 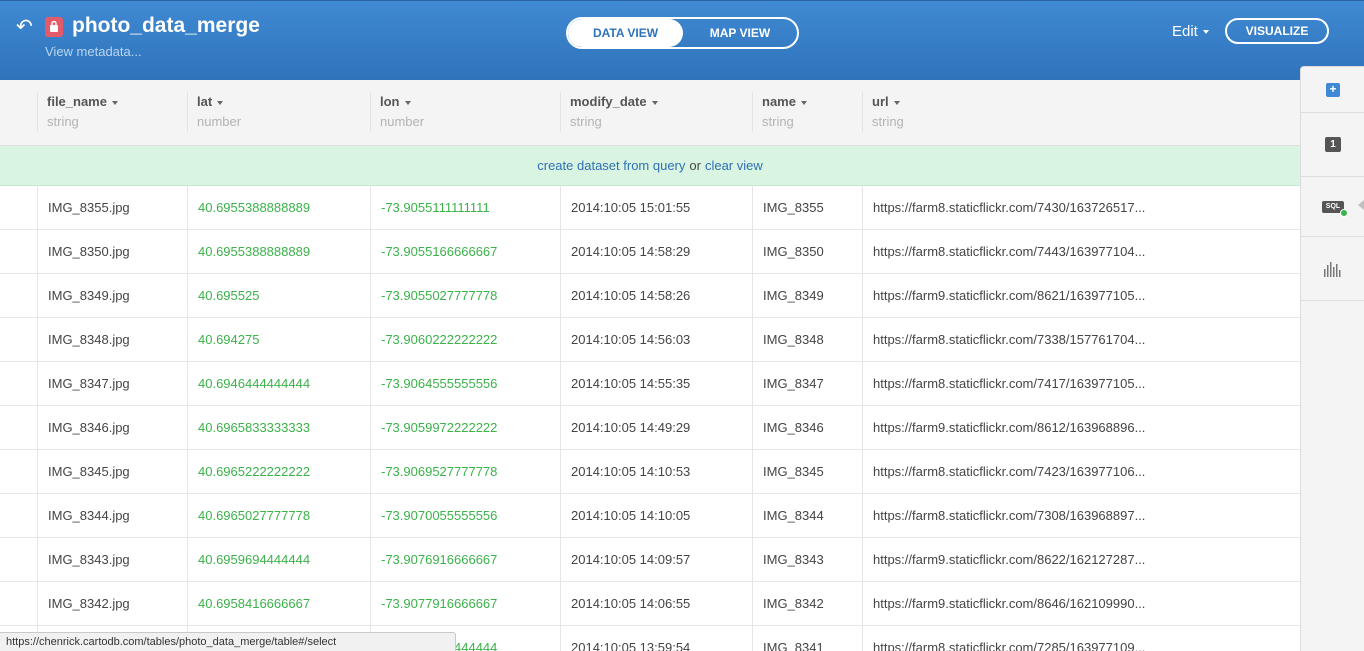 I want to click on add-layer-button: +, so click(x=1332, y=90).